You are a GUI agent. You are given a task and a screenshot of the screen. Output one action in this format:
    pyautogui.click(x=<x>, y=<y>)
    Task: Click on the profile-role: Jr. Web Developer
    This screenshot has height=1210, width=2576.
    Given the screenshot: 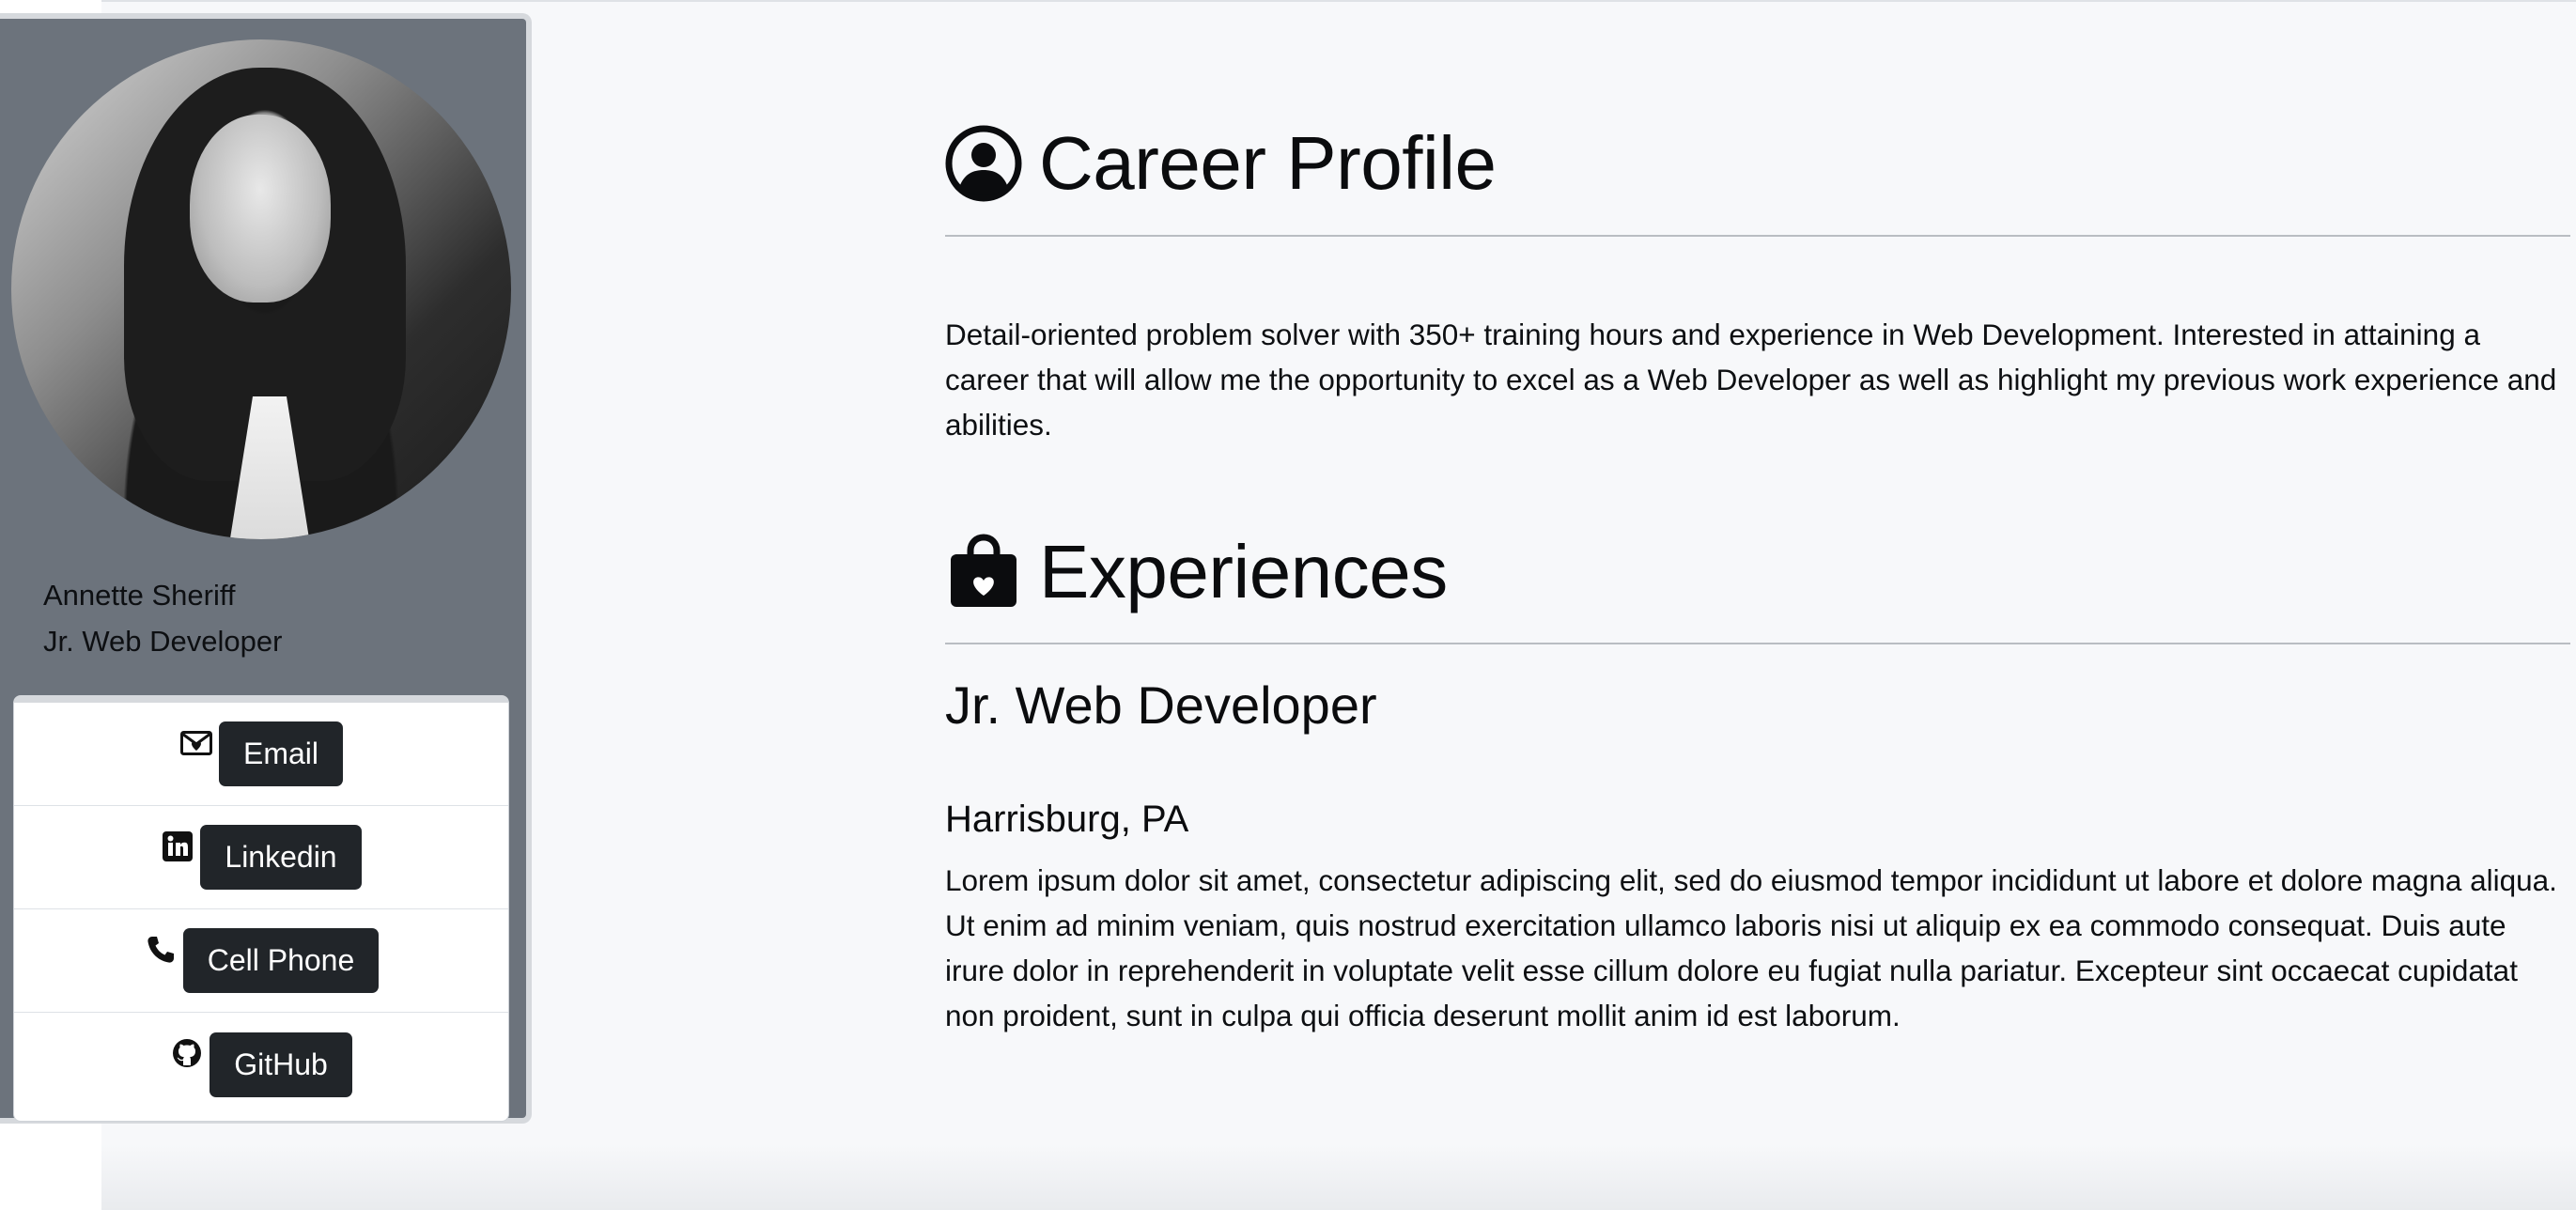 What is the action you would take?
    pyautogui.click(x=163, y=641)
    